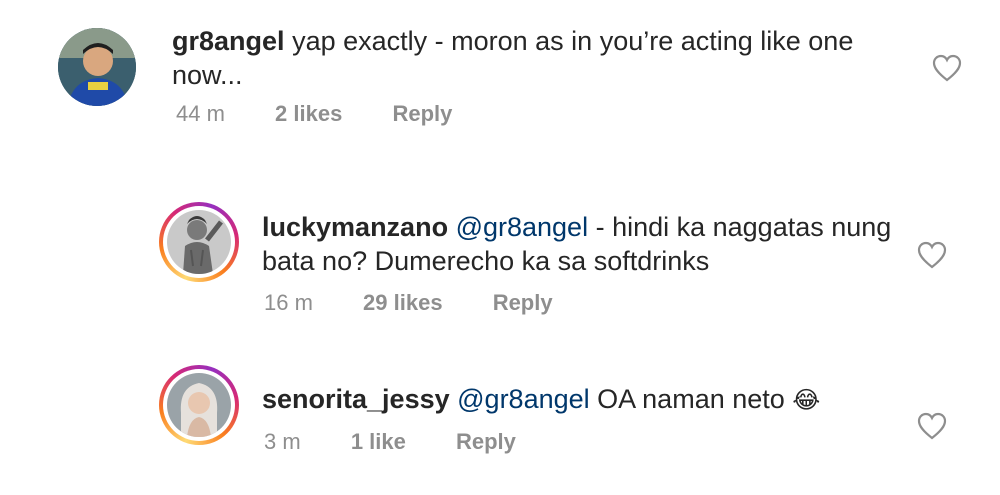 This screenshot has width=1000, height=495. What do you see at coordinates (806, 400) in the screenshot?
I see `laughing-emoji-icon: 😂` at bounding box center [806, 400].